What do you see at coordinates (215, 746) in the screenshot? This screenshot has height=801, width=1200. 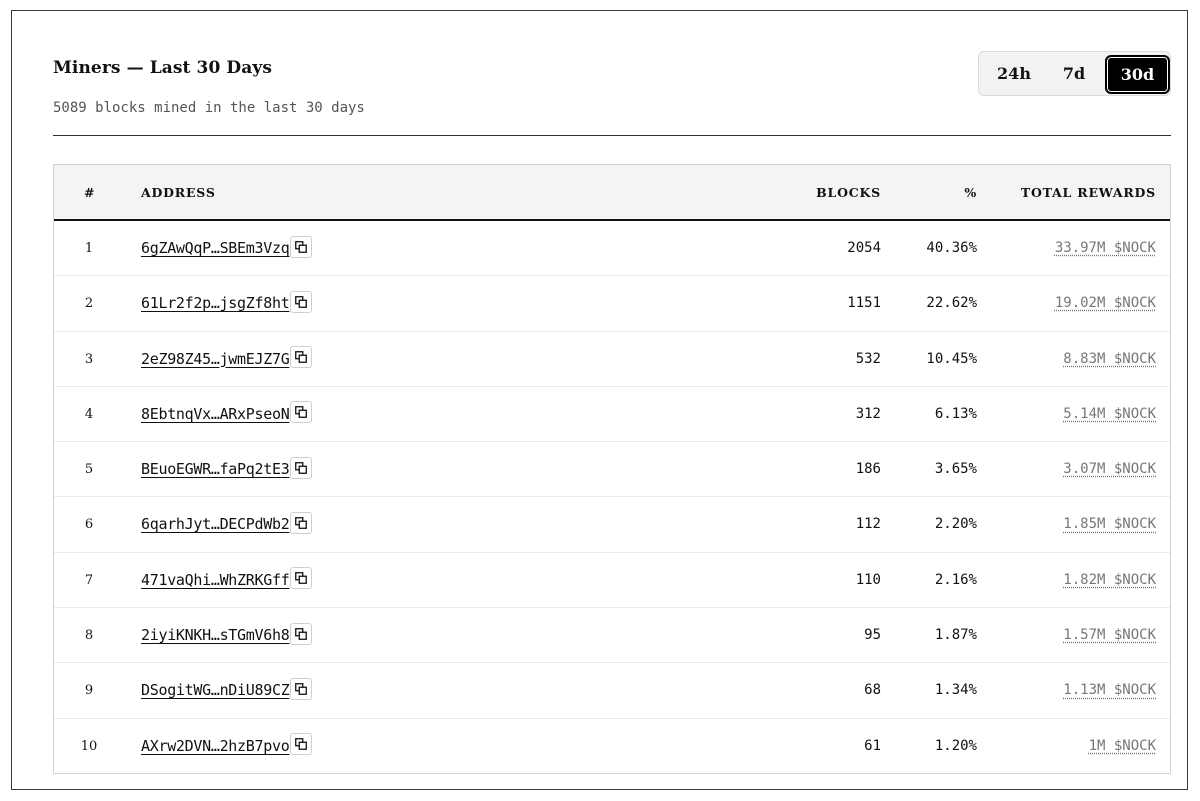 I see `address-link: AXrw2DVN…2hzB7pvo` at bounding box center [215, 746].